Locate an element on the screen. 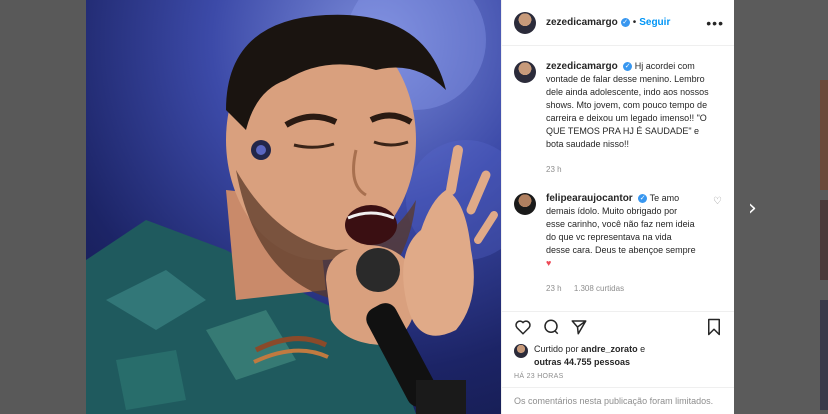 The height and width of the screenshot is (414, 828). background-feed-left is located at coordinates (43, 207).